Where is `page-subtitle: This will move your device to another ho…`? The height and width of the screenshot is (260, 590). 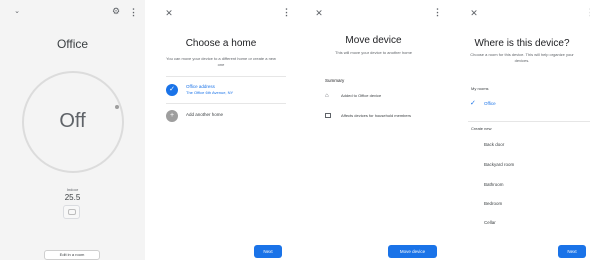
page-subtitle: This will move your device to another ho… is located at coordinates (373, 52).